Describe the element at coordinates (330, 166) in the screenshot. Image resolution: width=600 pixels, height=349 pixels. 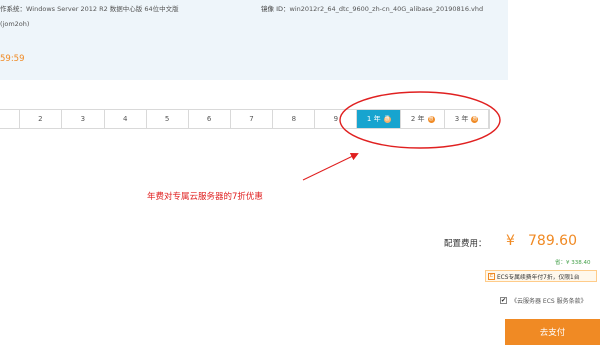
I see `annotation-arrow` at that location.